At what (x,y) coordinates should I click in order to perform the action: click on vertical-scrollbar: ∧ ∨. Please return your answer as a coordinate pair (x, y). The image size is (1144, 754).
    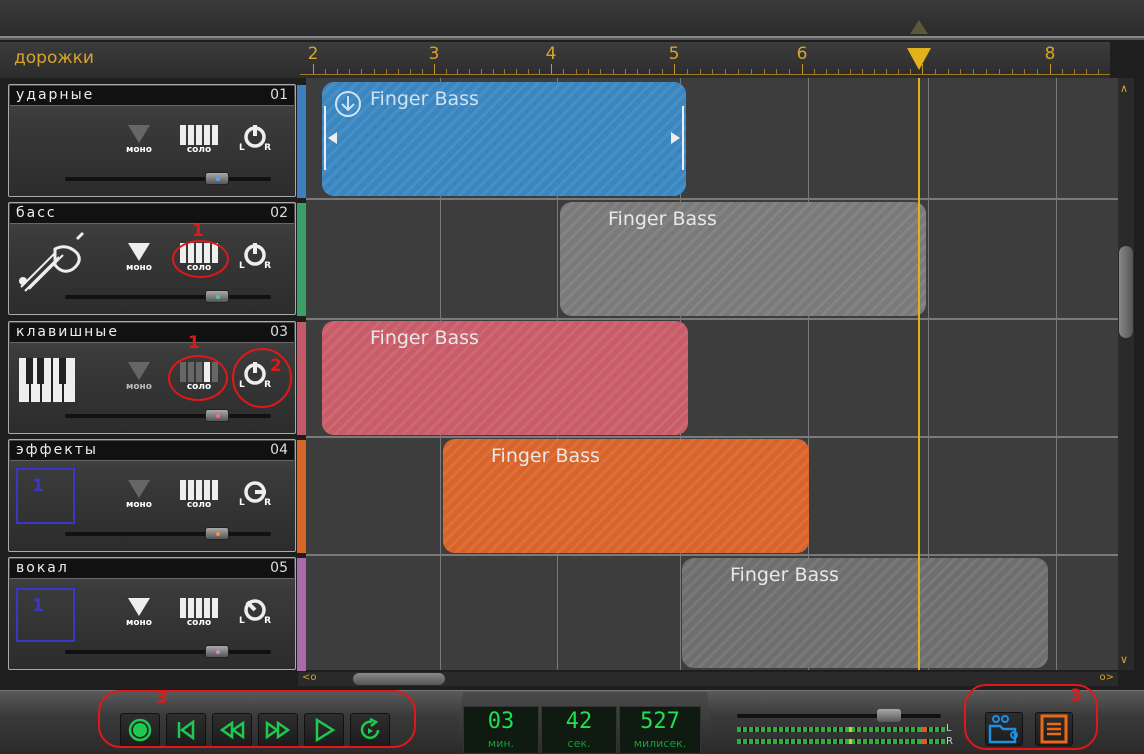
    Looking at the image, I should click on (1126, 374).